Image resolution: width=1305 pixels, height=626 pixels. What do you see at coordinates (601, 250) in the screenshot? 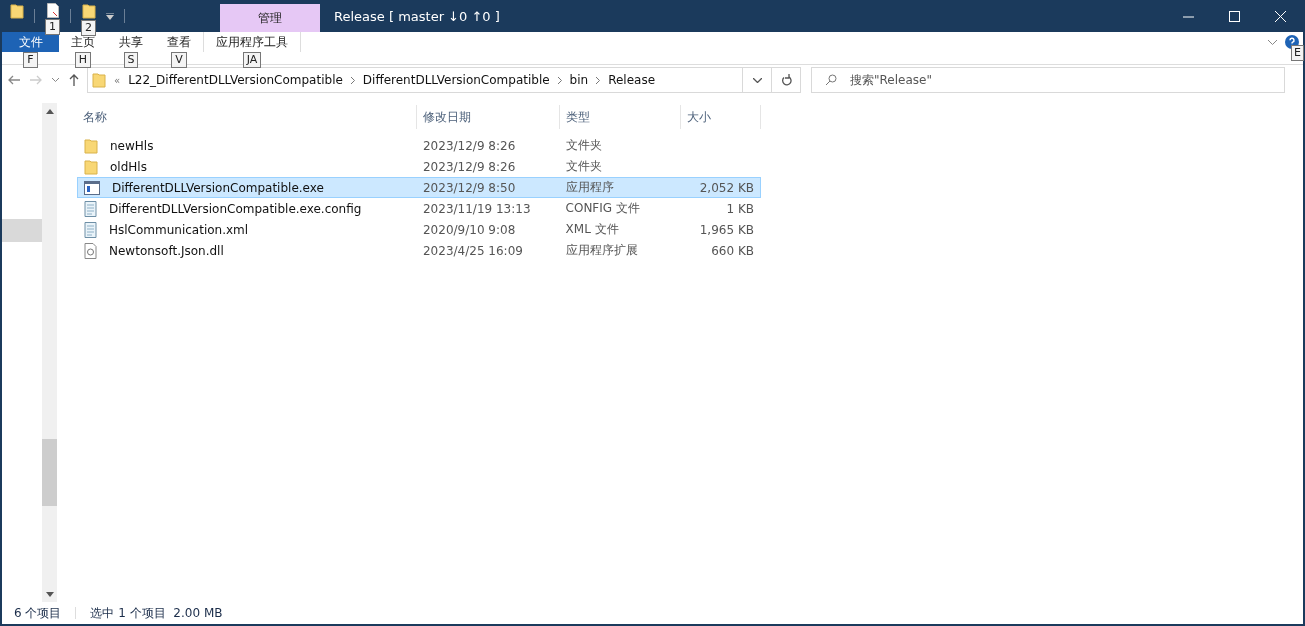
I see `table-cell-text: 应用程序扩展` at bounding box center [601, 250].